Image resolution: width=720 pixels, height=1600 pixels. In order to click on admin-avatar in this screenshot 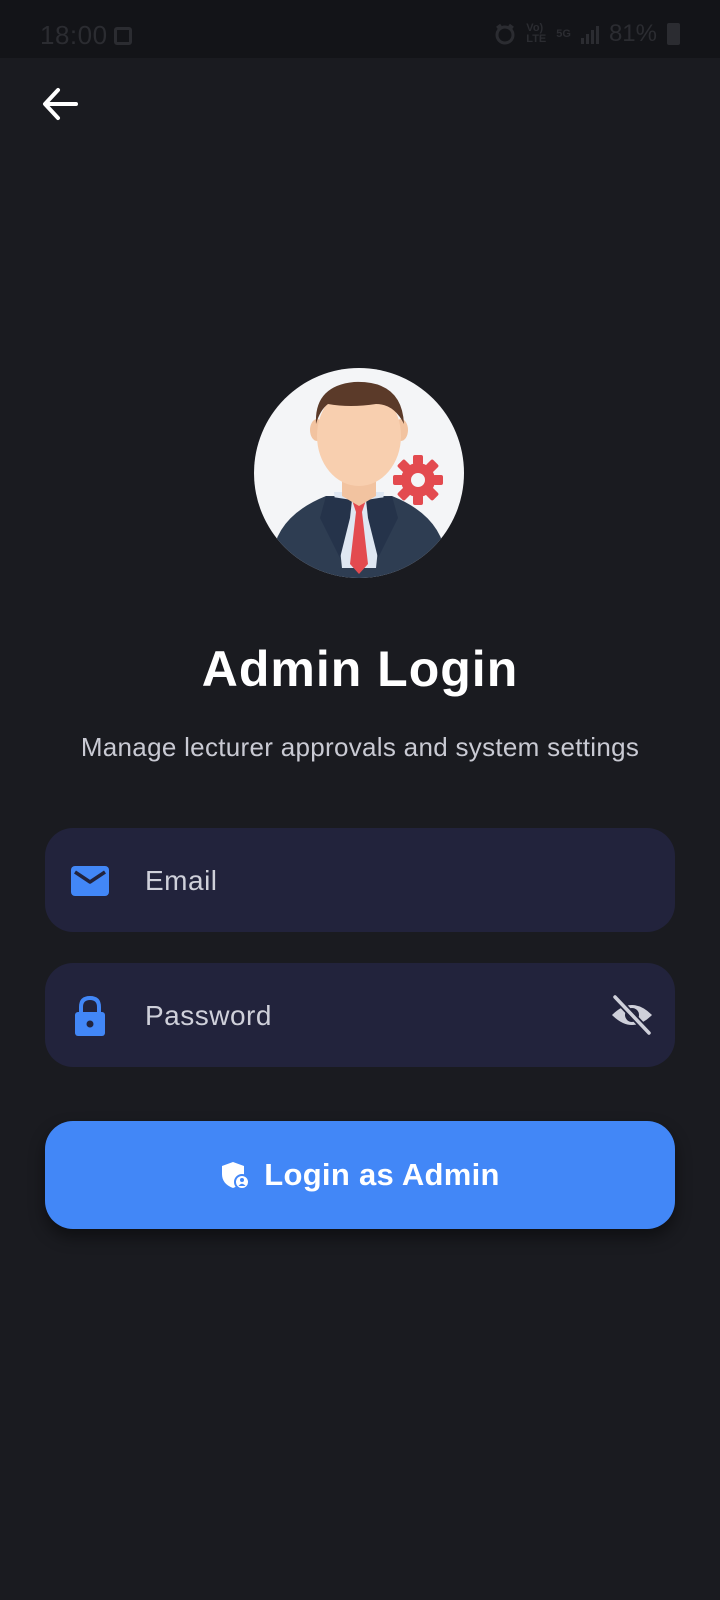, I will do `click(359, 473)`.